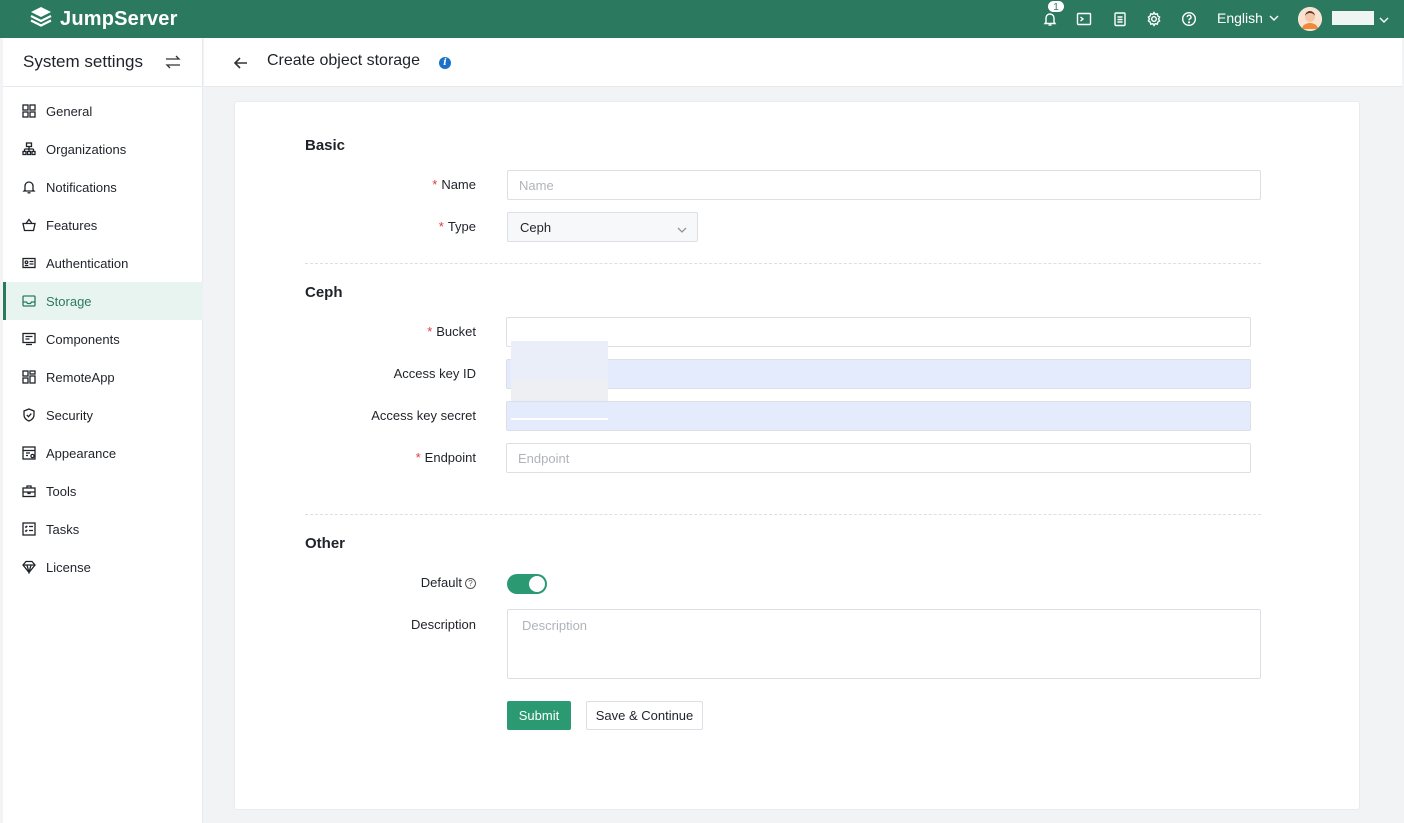  What do you see at coordinates (29, 225) in the screenshot?
I see `basket-icon` at bounding box center [29, 225].